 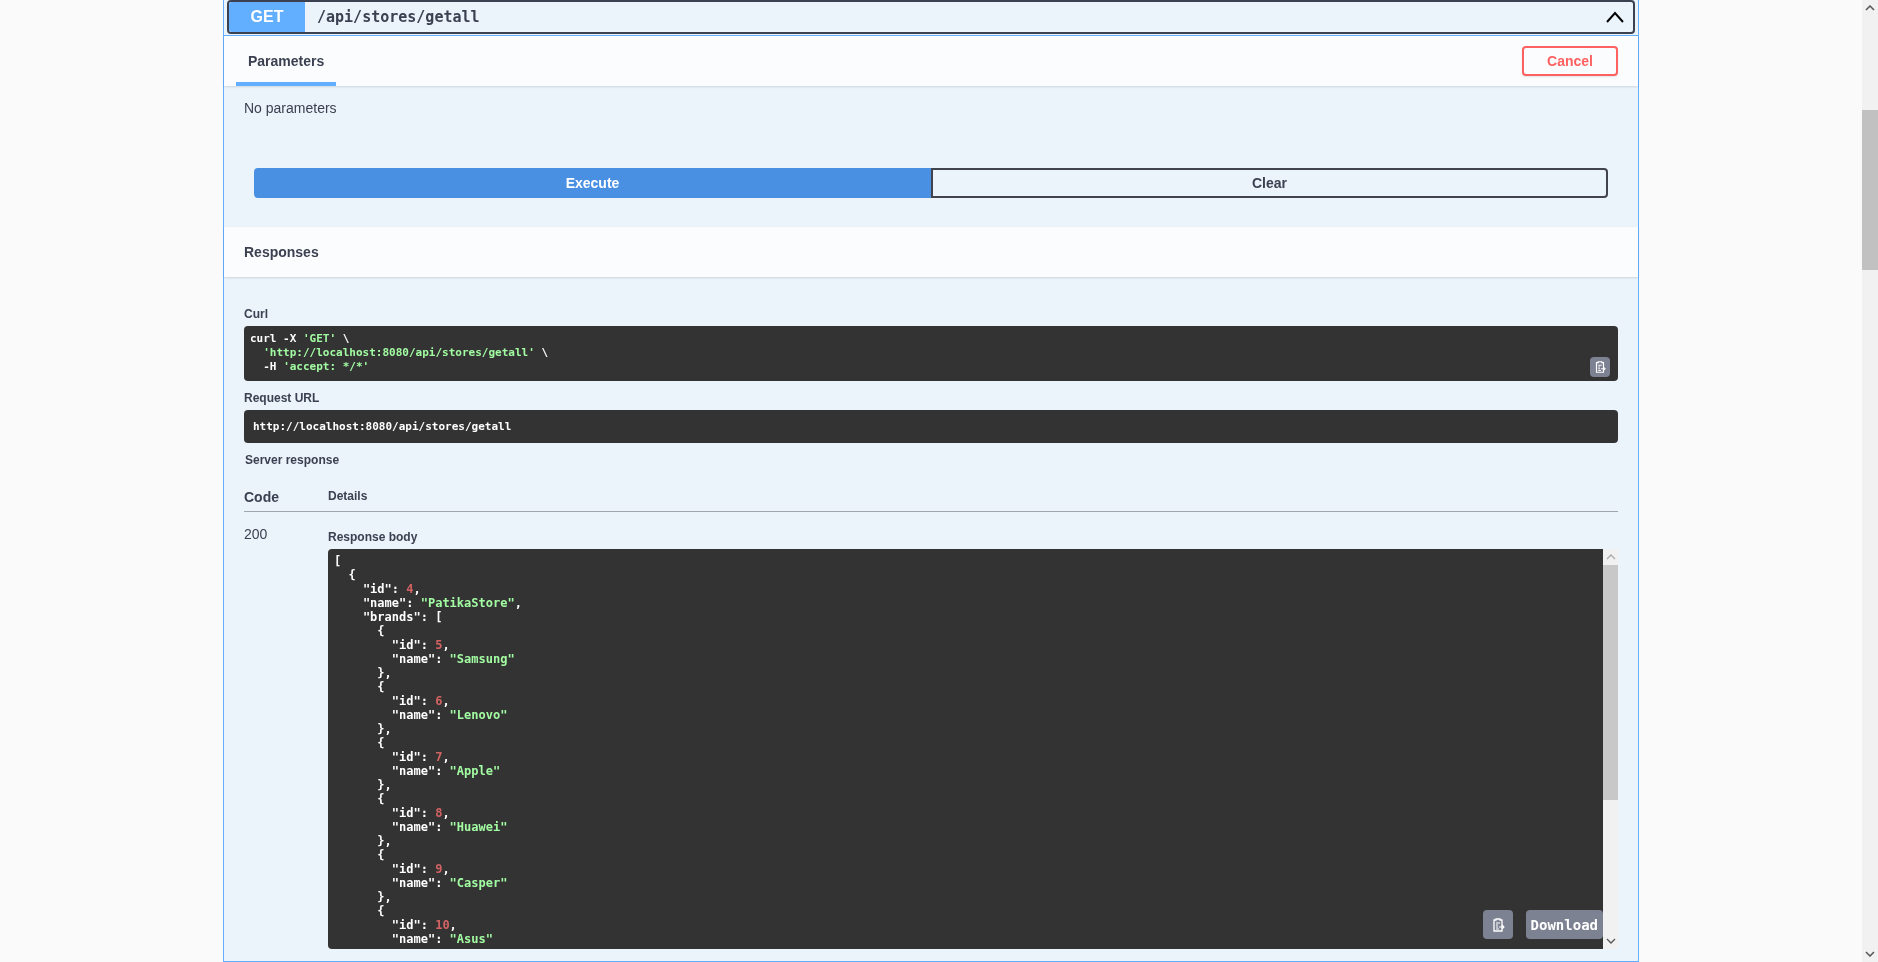 I want to click on code-line: "name": "Apple", so click(x=445, y=771).